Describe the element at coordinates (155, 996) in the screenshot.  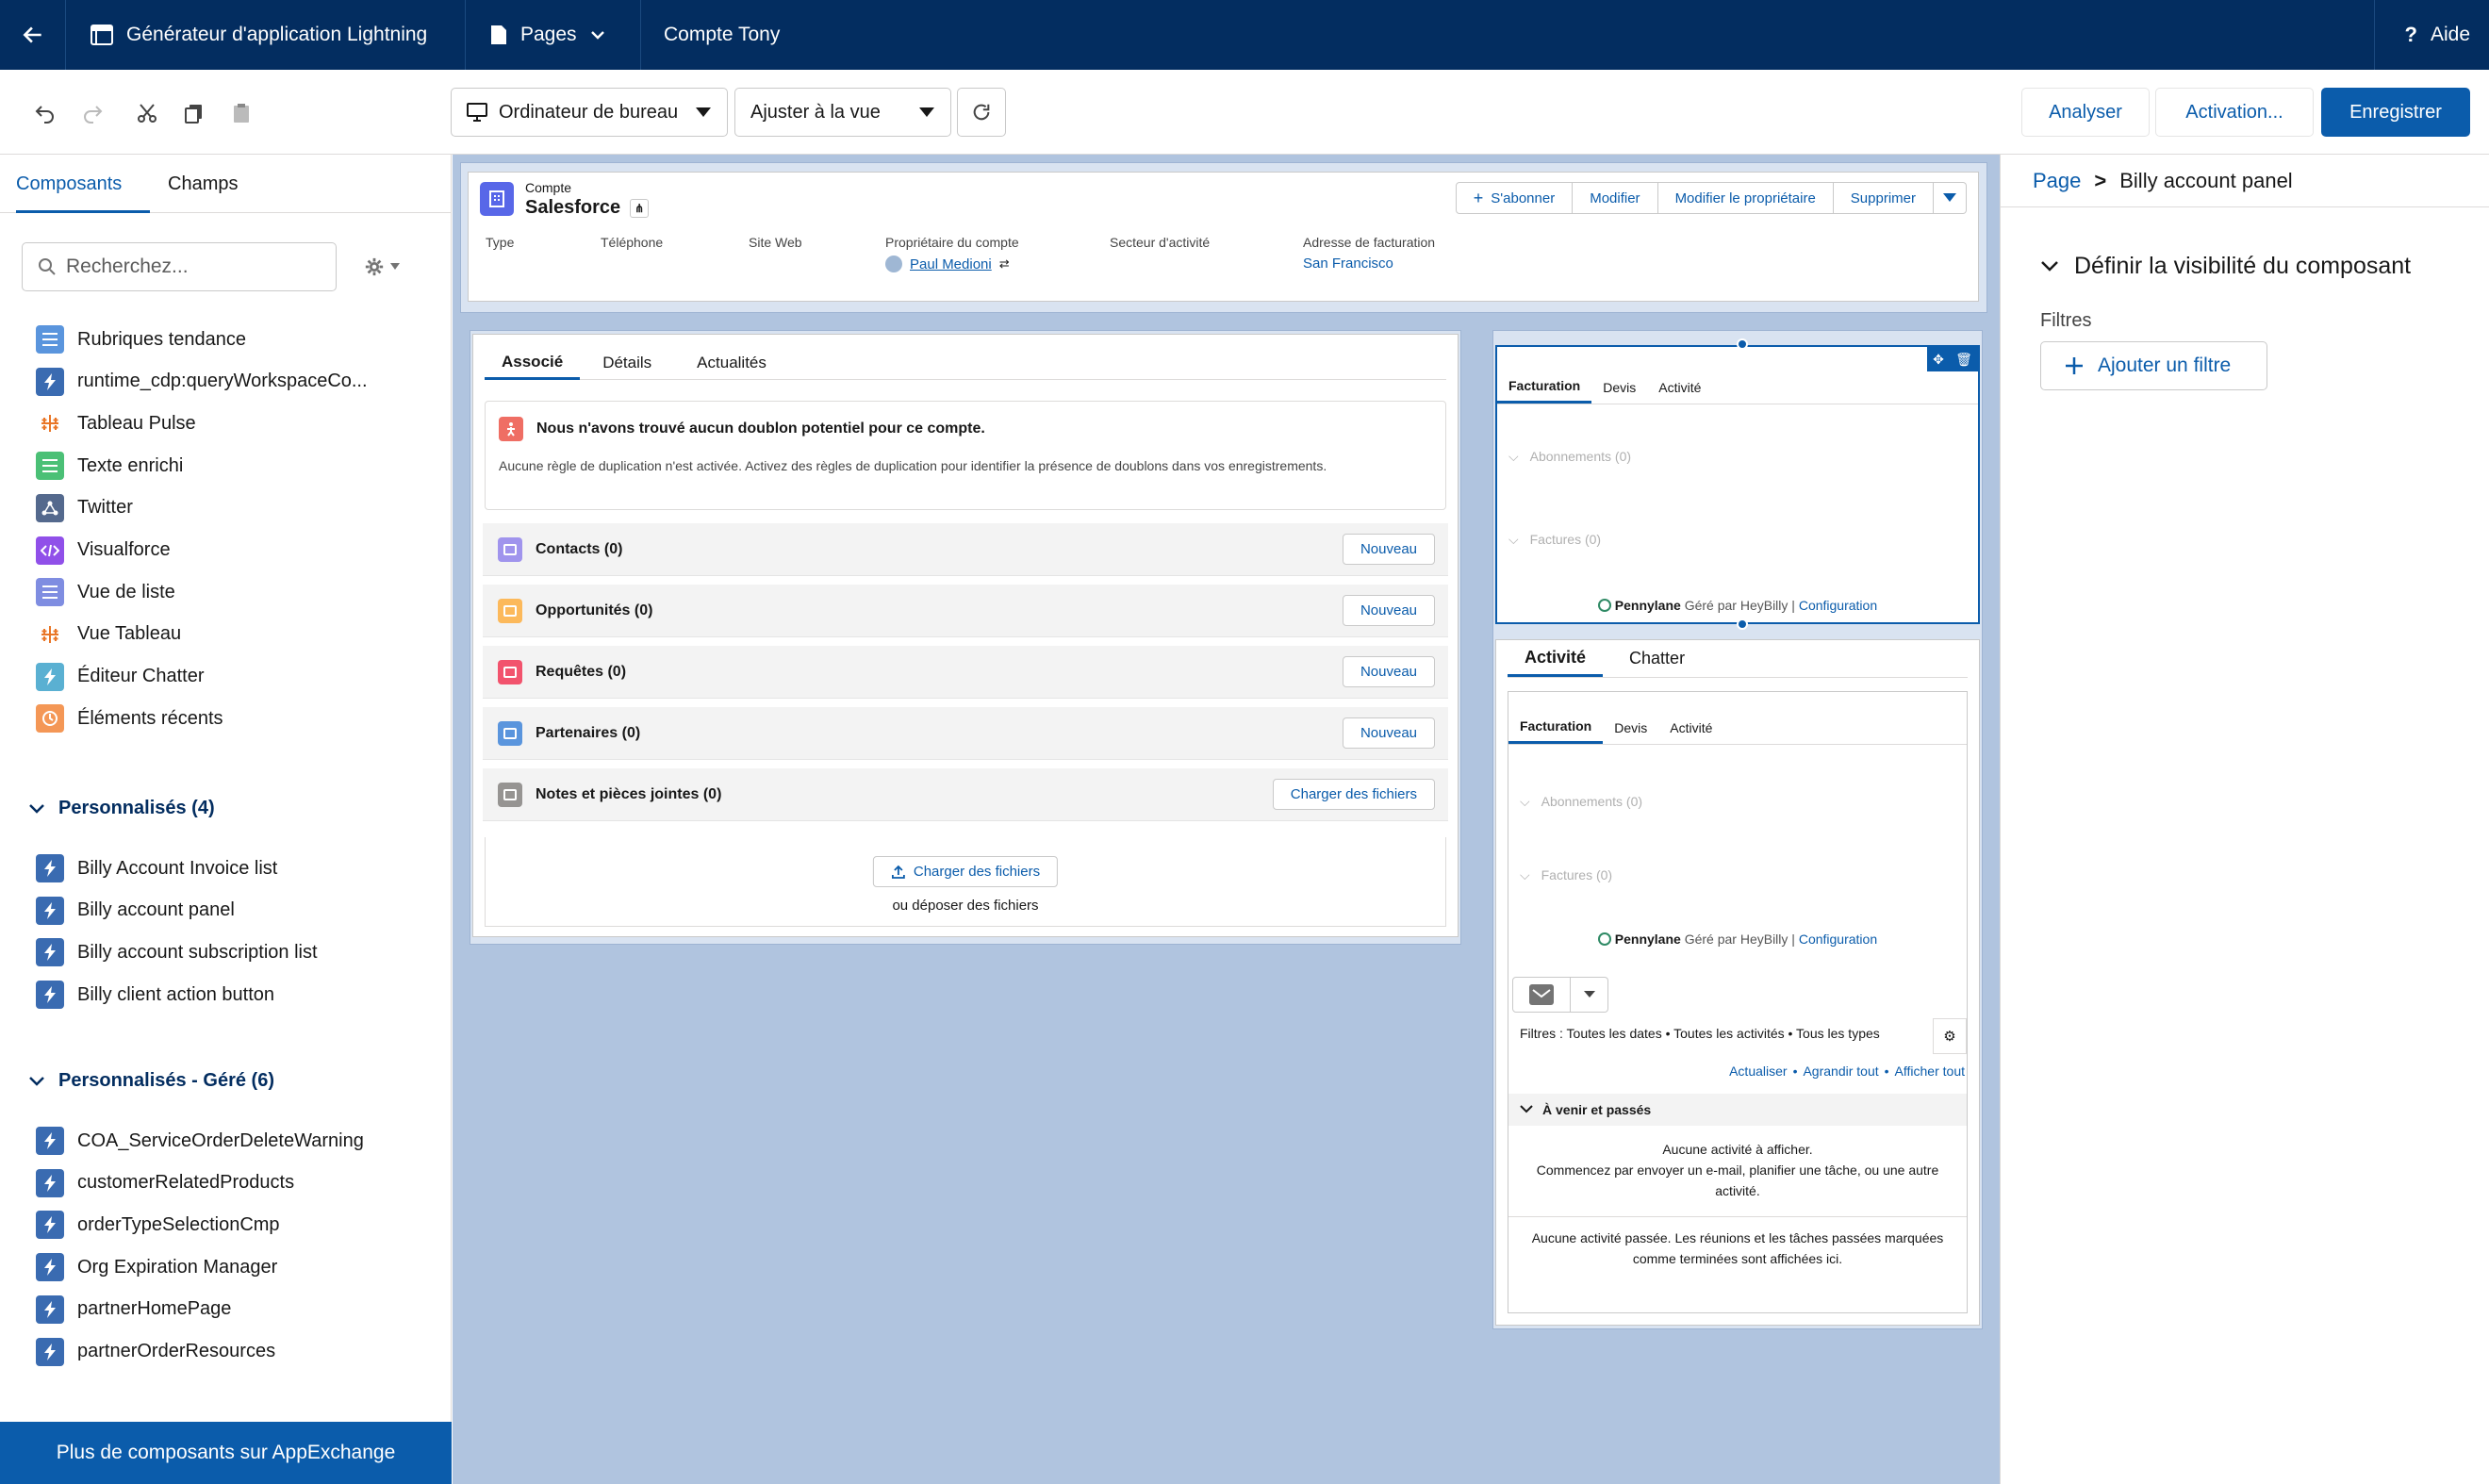
I see `custom-component-item: Billy client action button` at that location.